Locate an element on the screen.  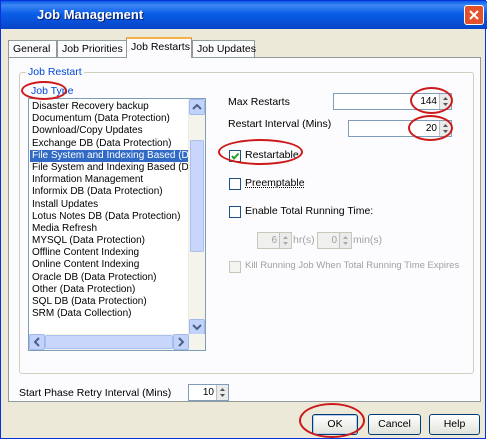
start-phase-retry-label: Start Phase Retry Interval (Mins) is located at coordinates (95, 393).